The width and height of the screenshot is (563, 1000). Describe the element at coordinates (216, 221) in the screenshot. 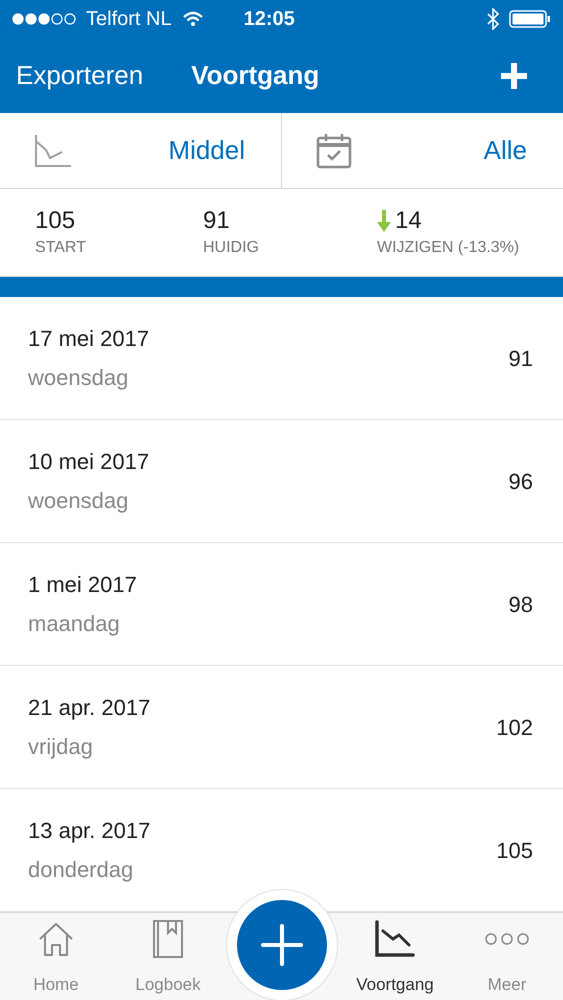

I see `stat-value: 91` at that location.